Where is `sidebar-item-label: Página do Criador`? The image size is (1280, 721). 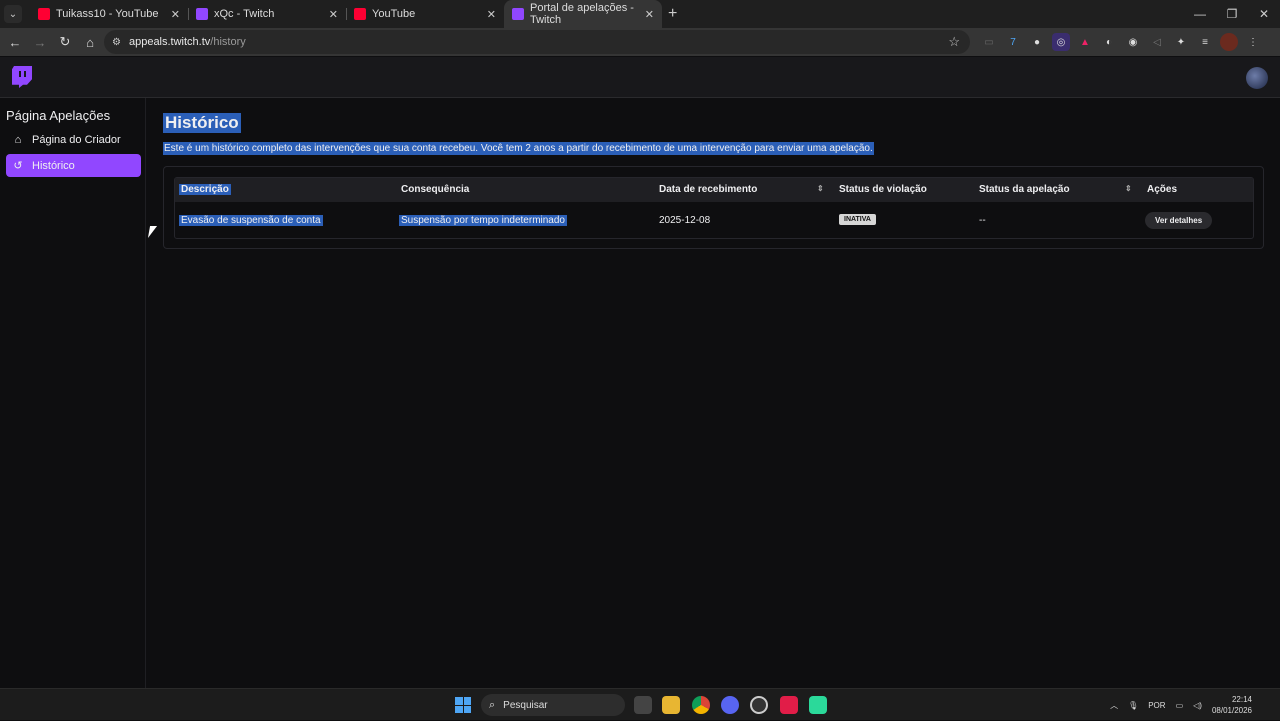 sidebar-item-label: Página do Criador is located at coordinates (76, 139).